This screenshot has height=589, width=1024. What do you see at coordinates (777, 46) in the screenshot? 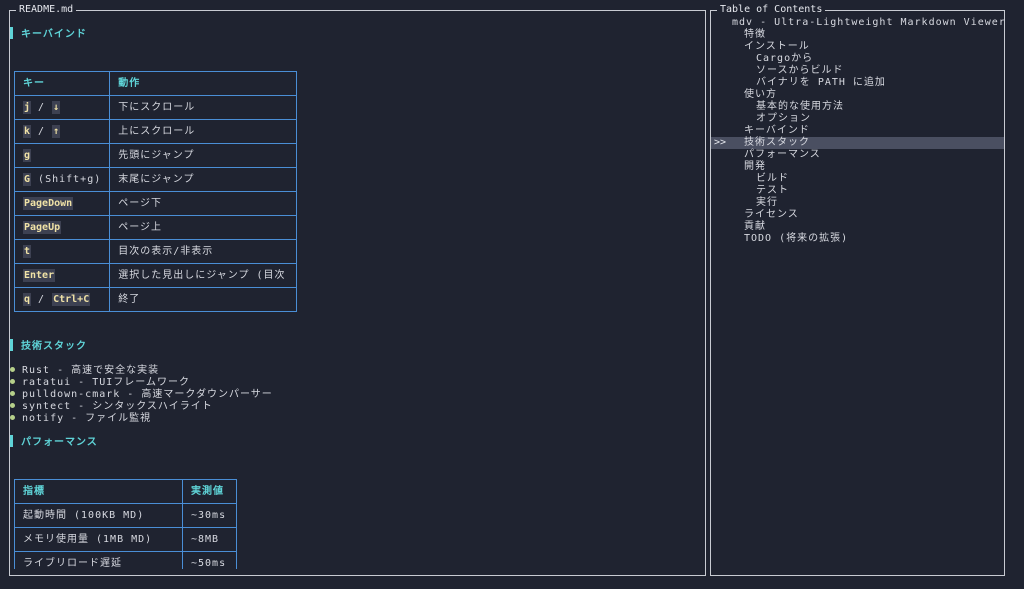
I see `toc-item-label: インストール` at bounding box center [777, 46].